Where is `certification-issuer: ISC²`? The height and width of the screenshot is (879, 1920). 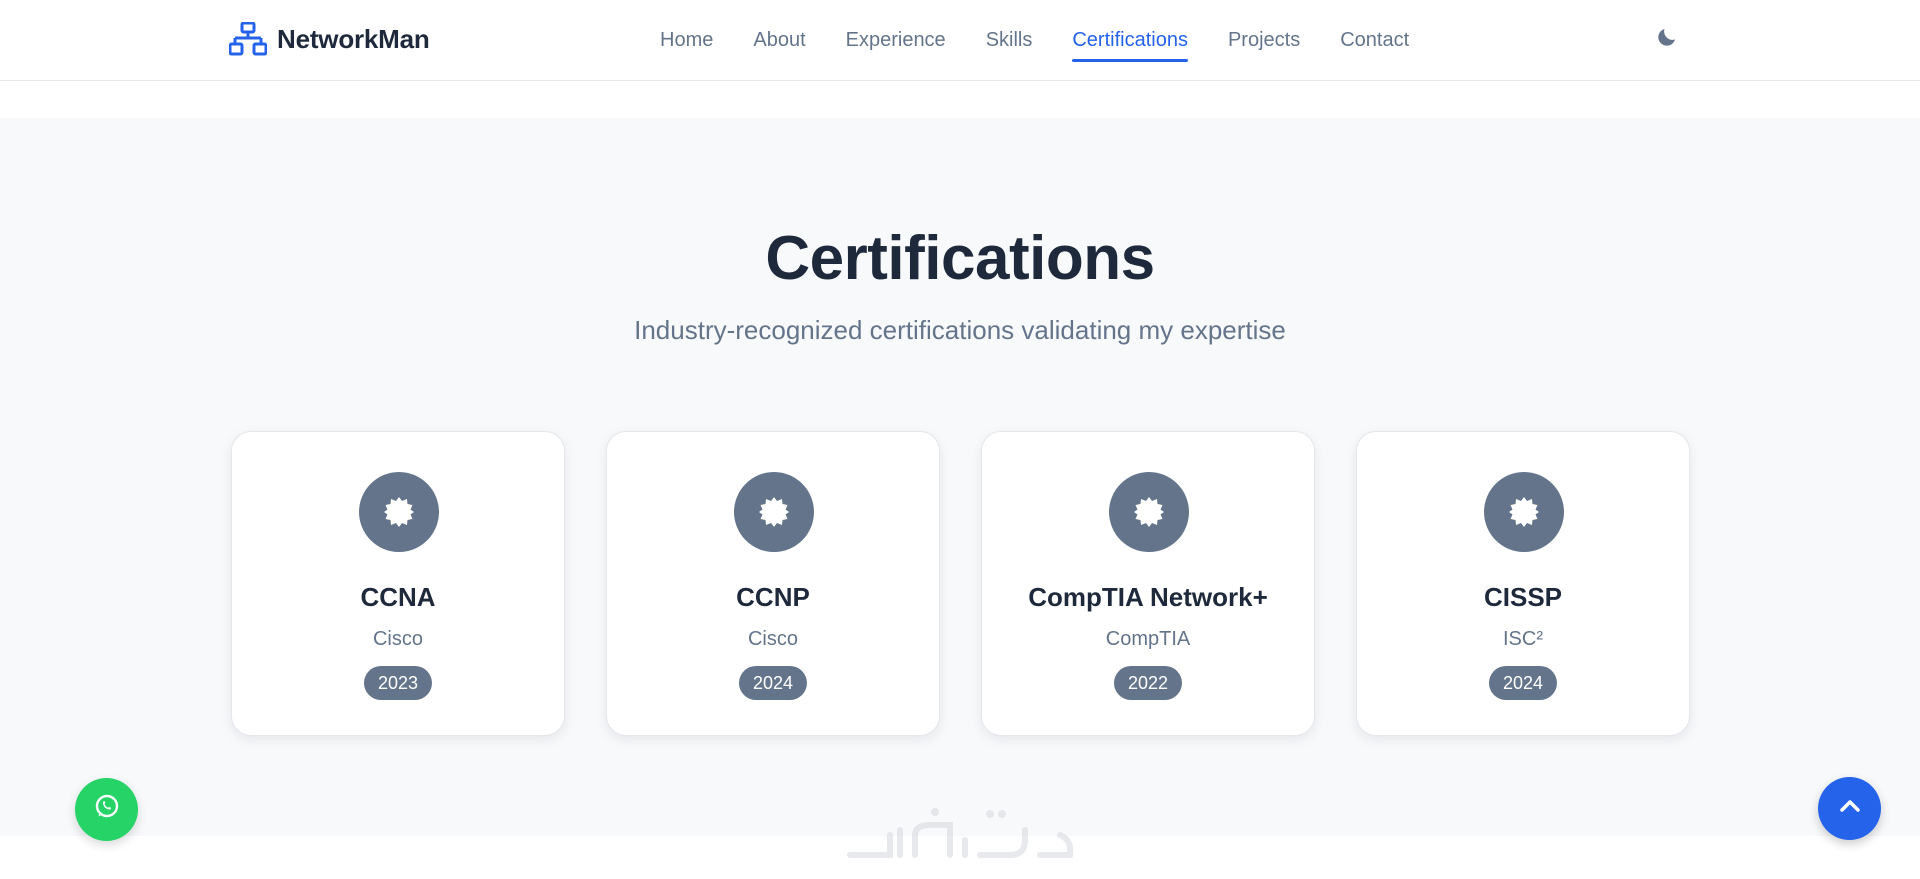
certification-issuer: ISC² is located at coordinates (1523, 639).